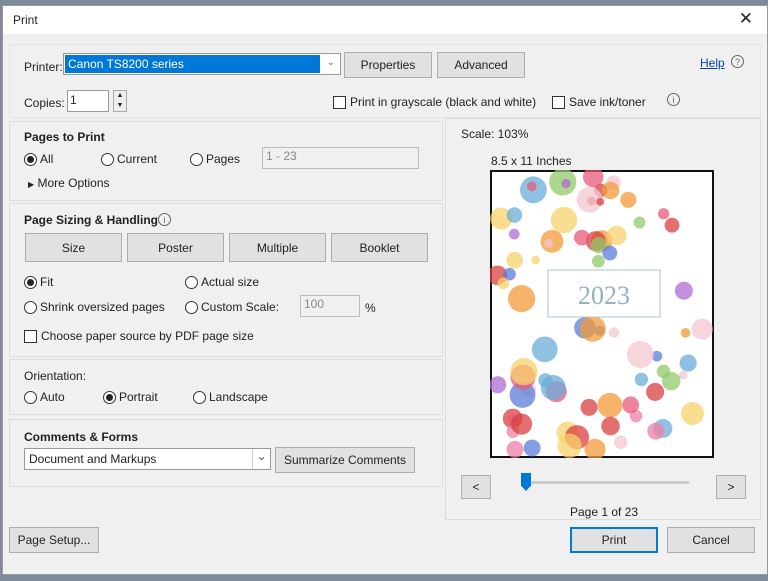 Image resolution: width=768 pixels, height=581 pixels. I want to click on radio-pages-label: Pages, so click(223, 159).